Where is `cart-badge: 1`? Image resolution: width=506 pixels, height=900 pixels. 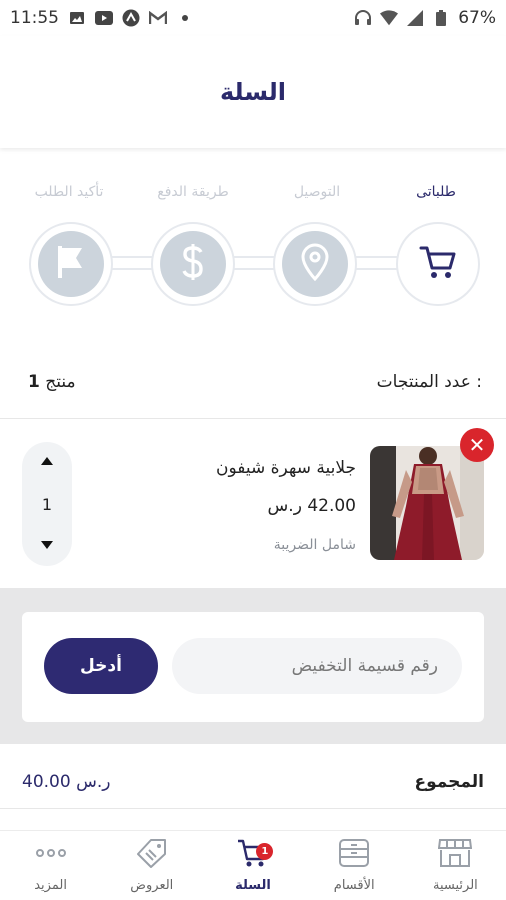
cart-badge: 1 is located at coordinates (265, 851).